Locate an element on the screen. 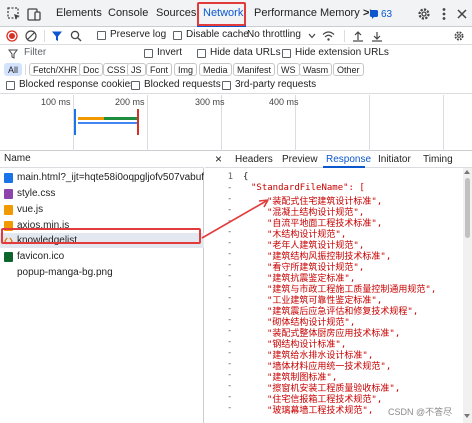 The image size is (472, 423). hide-extension-urls-checkbox is located at coordinates (286, 53).